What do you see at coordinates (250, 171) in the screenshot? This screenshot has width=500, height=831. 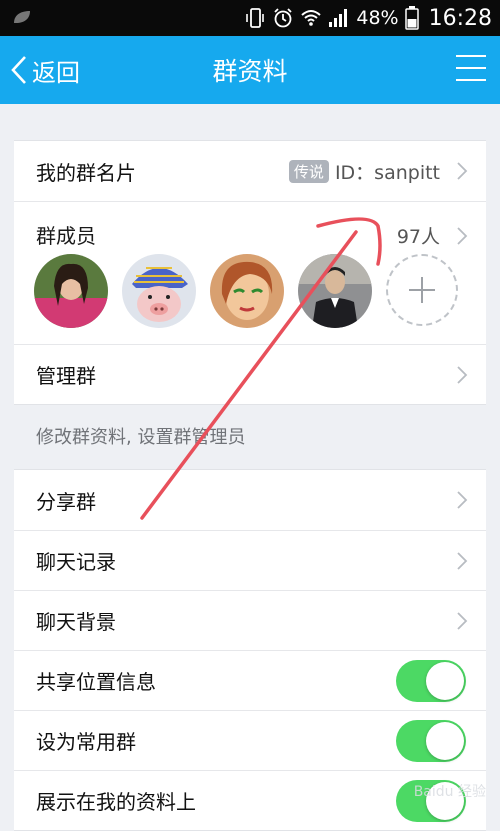 I see `my-group-card-row: 我的群名片 传说 ID：sanpitt` at bounding box center [250, 171].